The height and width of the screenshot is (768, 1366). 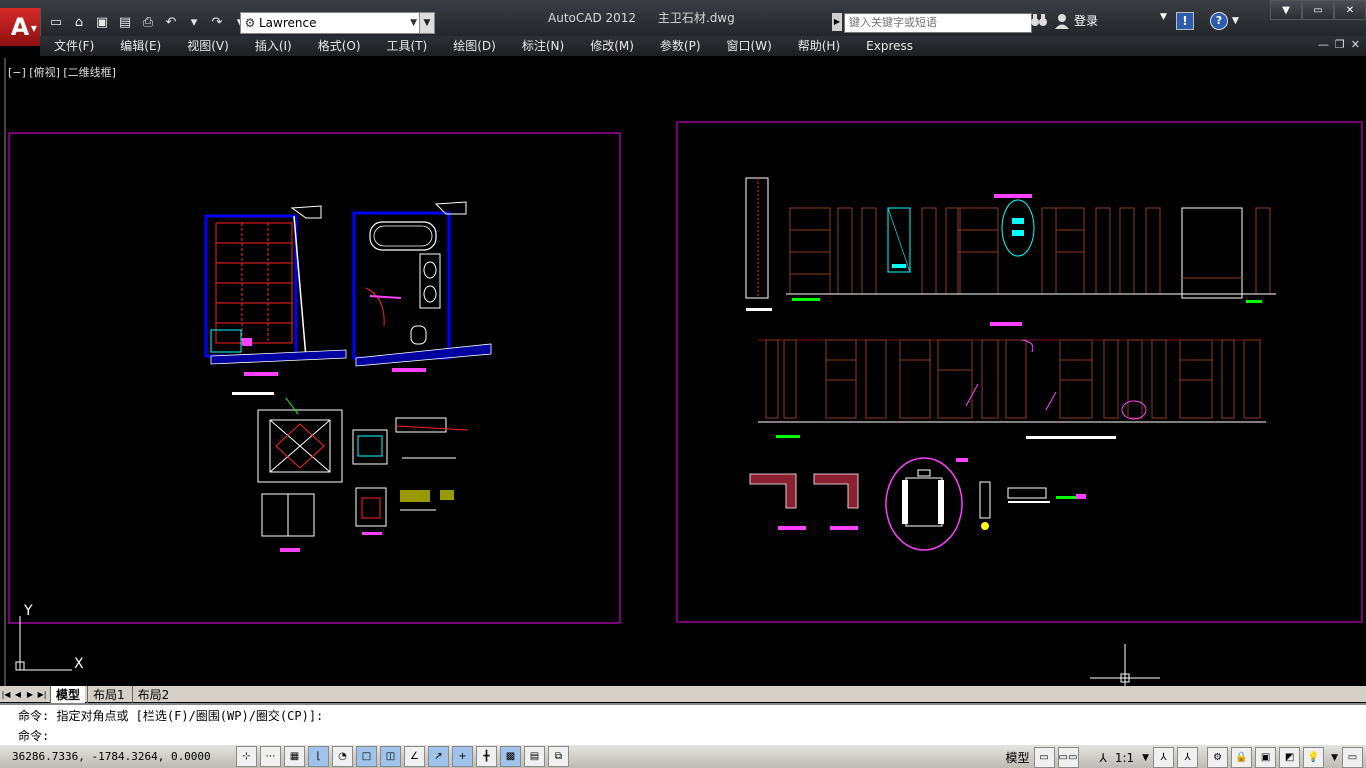 What do you see at coordinates (118, 756) in the screenshot?
I see `coordinates-readout: 36286.7336, -1784.3264, 0.0000` at bounding box center [118, 756].